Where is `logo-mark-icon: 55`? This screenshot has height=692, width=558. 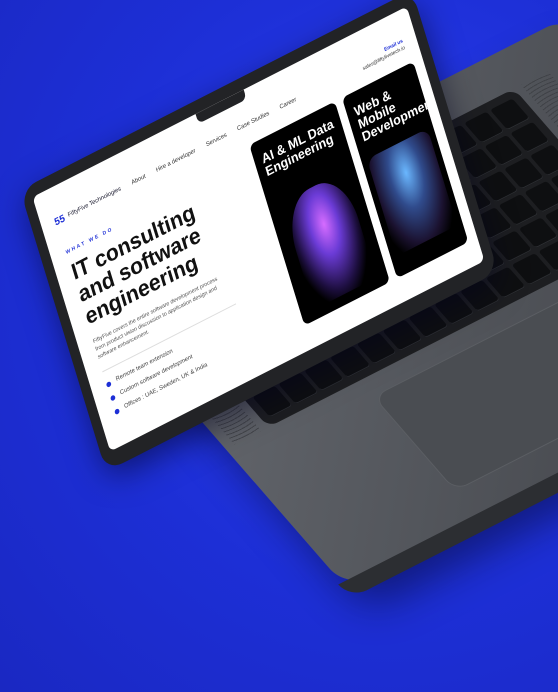
logo-mark-icon: 55 is located at coordinates (60, 220).